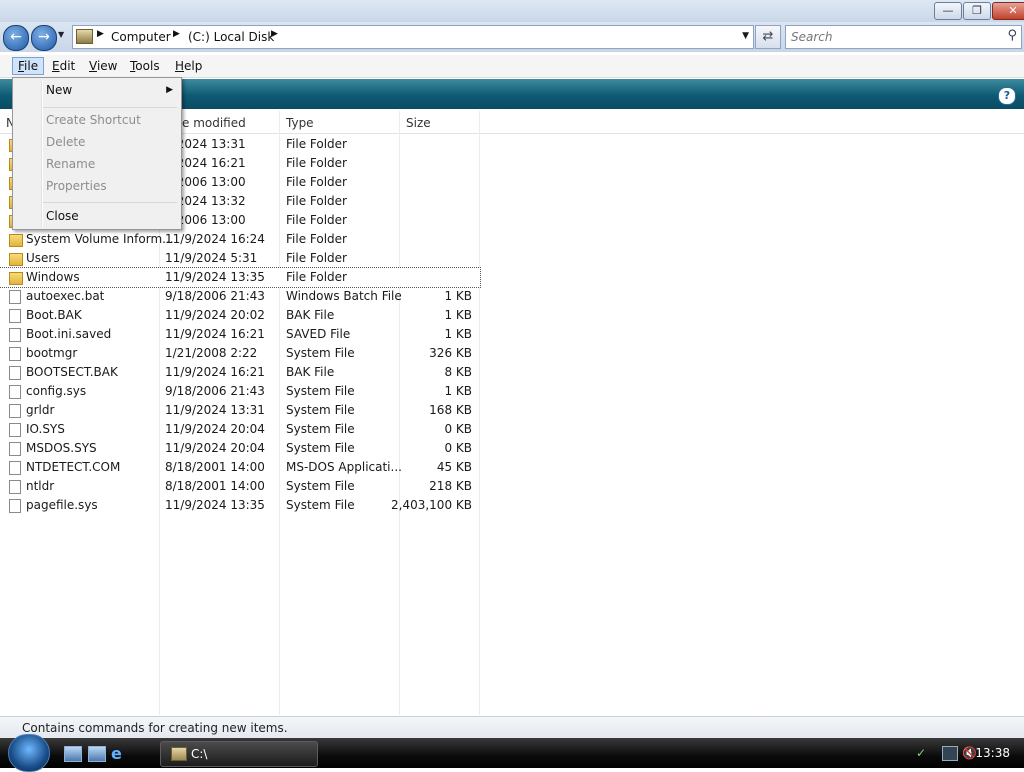  What do you see at coordinates (40, 486) in the screenshot?
I see `file-name: ntldr` at bounding box center [40, 486].